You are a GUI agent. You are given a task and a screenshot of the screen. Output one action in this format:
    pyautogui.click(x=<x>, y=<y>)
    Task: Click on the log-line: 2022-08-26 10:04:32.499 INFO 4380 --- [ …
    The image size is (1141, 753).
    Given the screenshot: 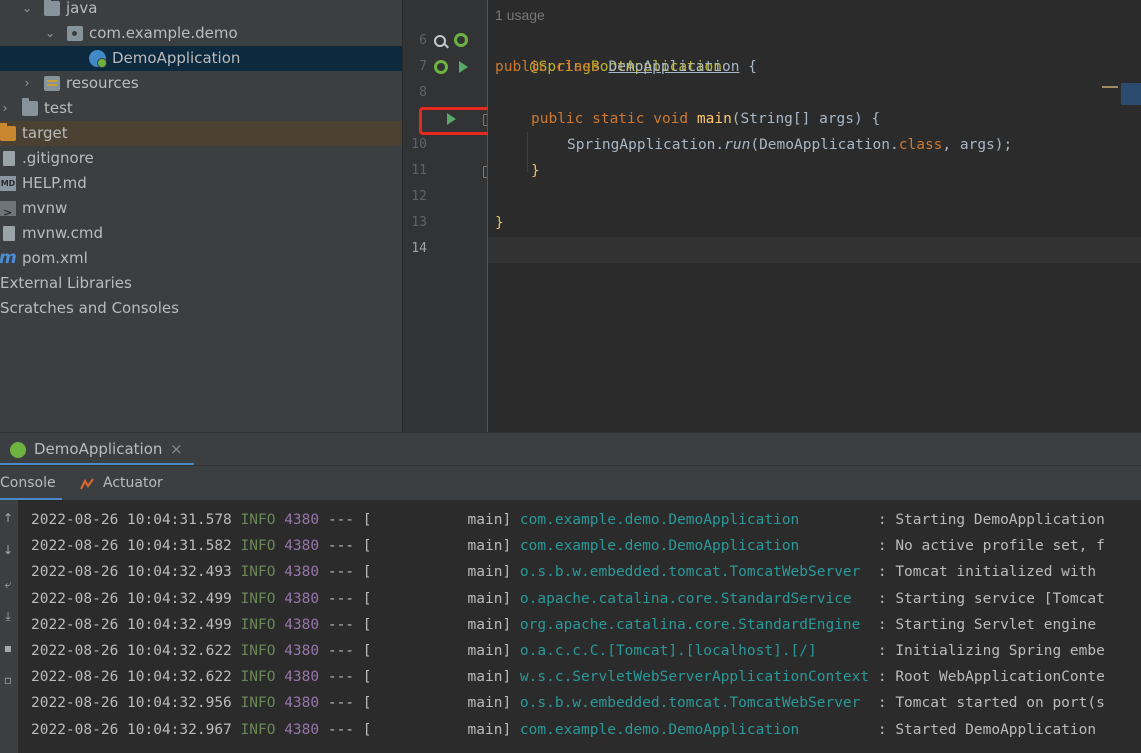 What is the action you would take?
    pyautogui.click(x=563, y=625)
    